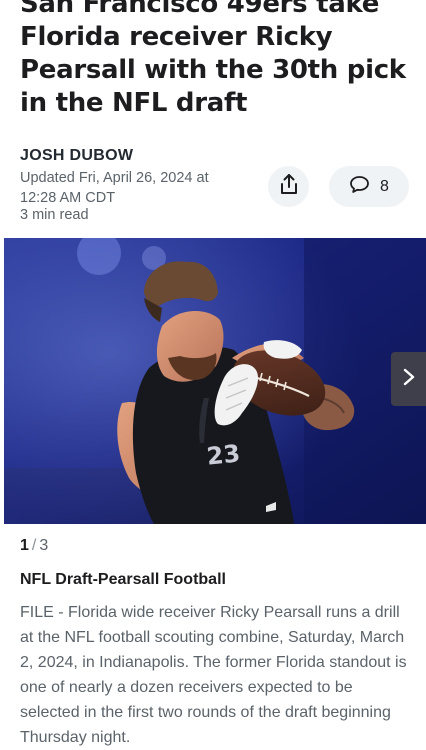  What do you see at coordinates (44, 545) in the screenshot?
I see `slide-total: 3` at bounding box center [44, 545].